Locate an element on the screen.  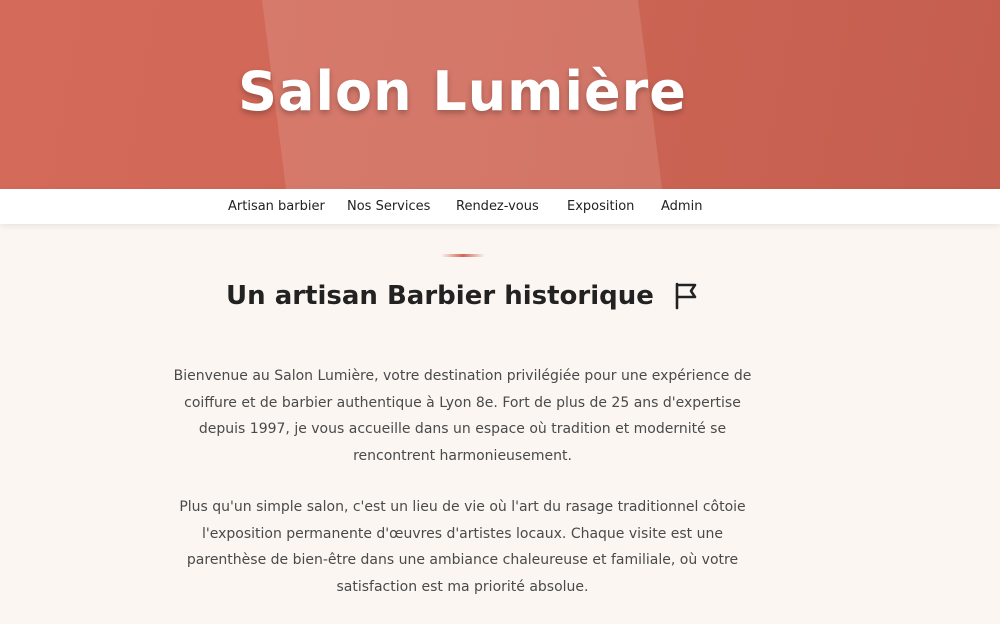
site-title: Salon Lumière is located at coordinates (462, 91).